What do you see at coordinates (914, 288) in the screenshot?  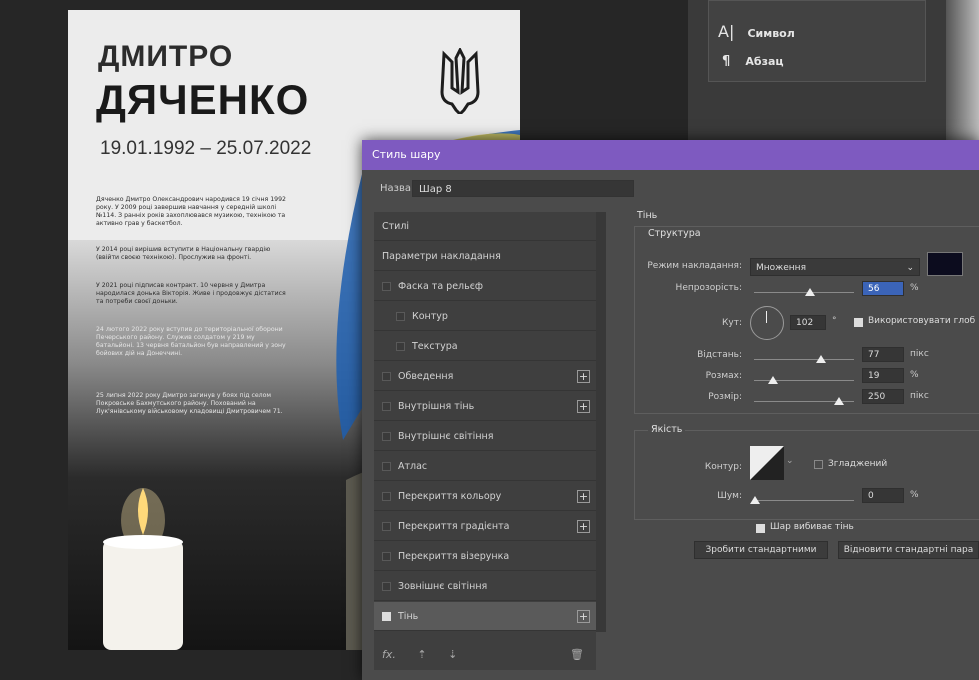 I see `opacity-unit: %` at bounding box center [914, 288].